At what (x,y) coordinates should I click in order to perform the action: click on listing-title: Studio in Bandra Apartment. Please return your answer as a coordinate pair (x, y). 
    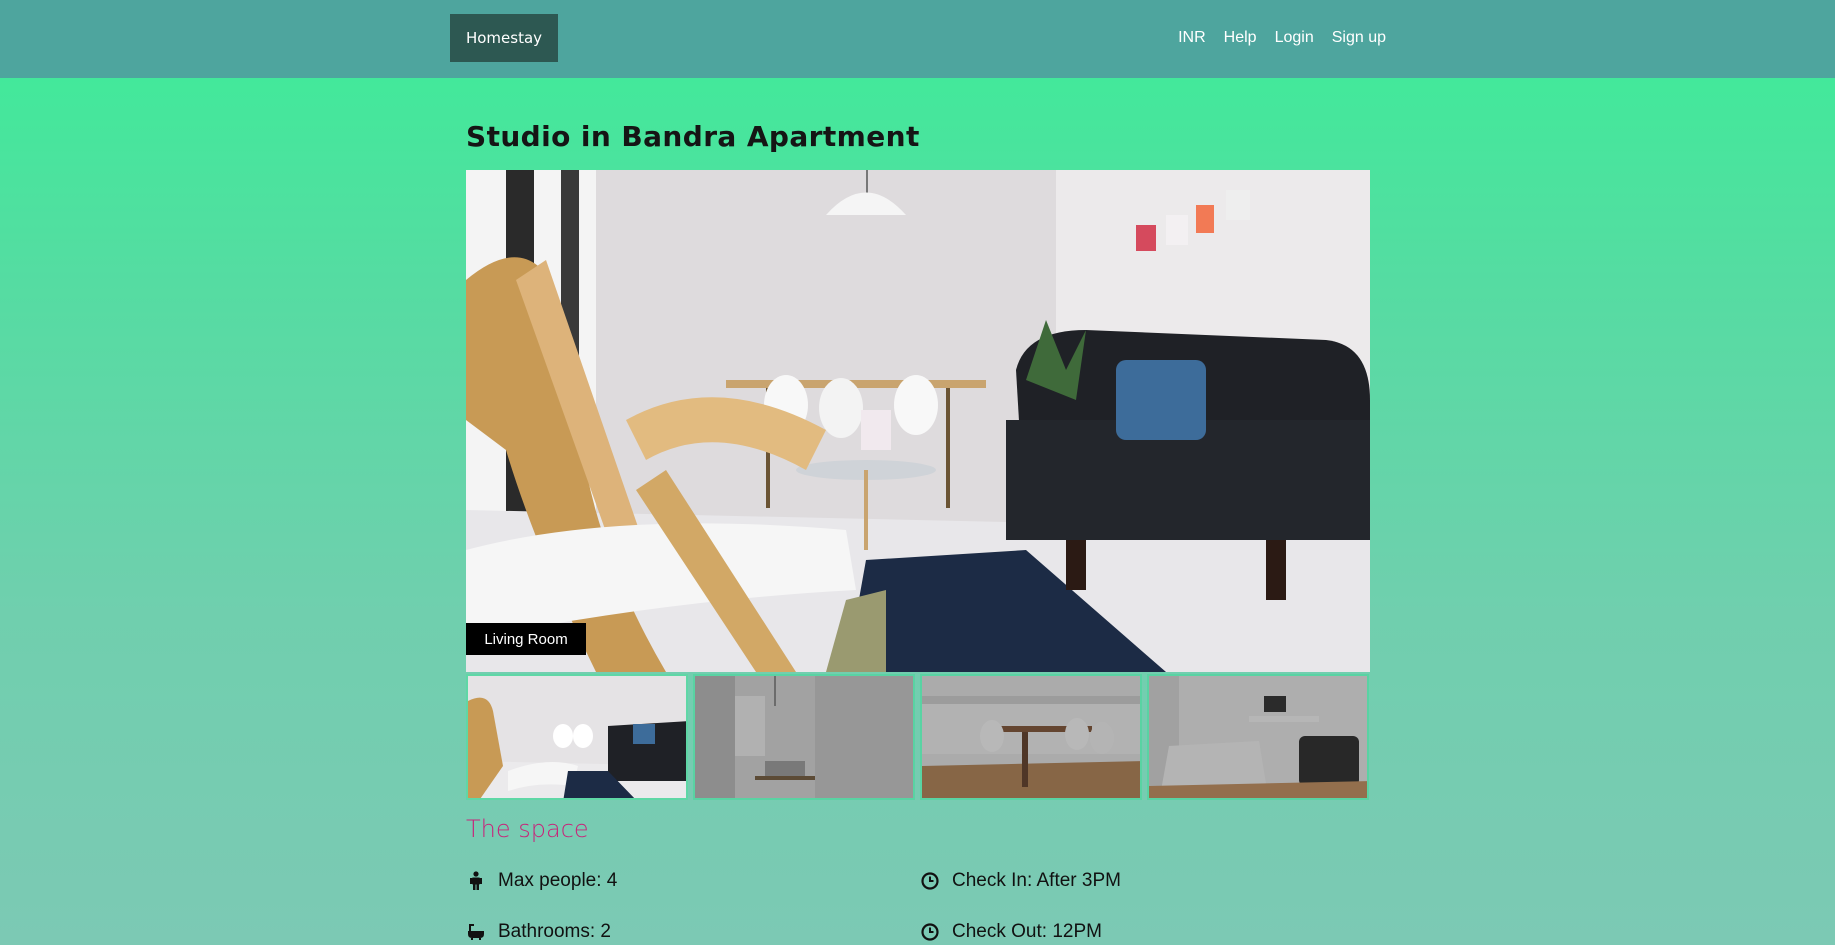
    Looking at the image, I should click on (693, 136).